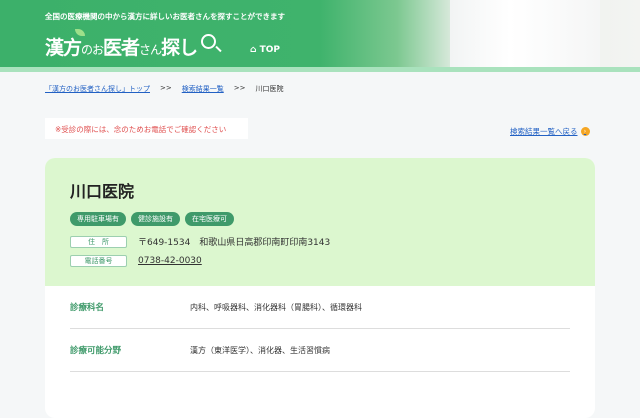  What do you see at coordinates (320, 69) in the screenshot?
I see `header-stripe` at bounding box center [320, 69].